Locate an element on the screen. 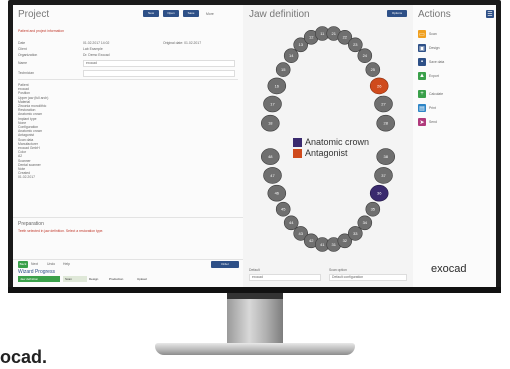 The width and height of the screenshot is (510, 369). tooth-number: 17 is located at coordinates (272, 103).